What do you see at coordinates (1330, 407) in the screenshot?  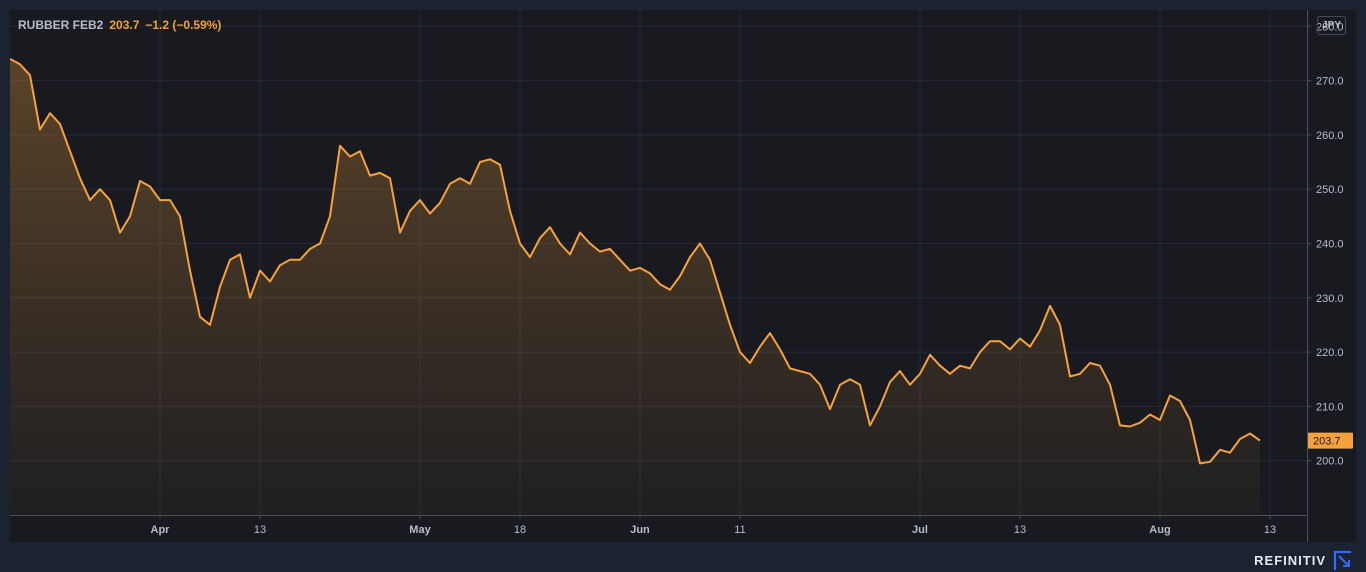 I see `y-tick-label: 210.0` at bounding box center [1330, 407].